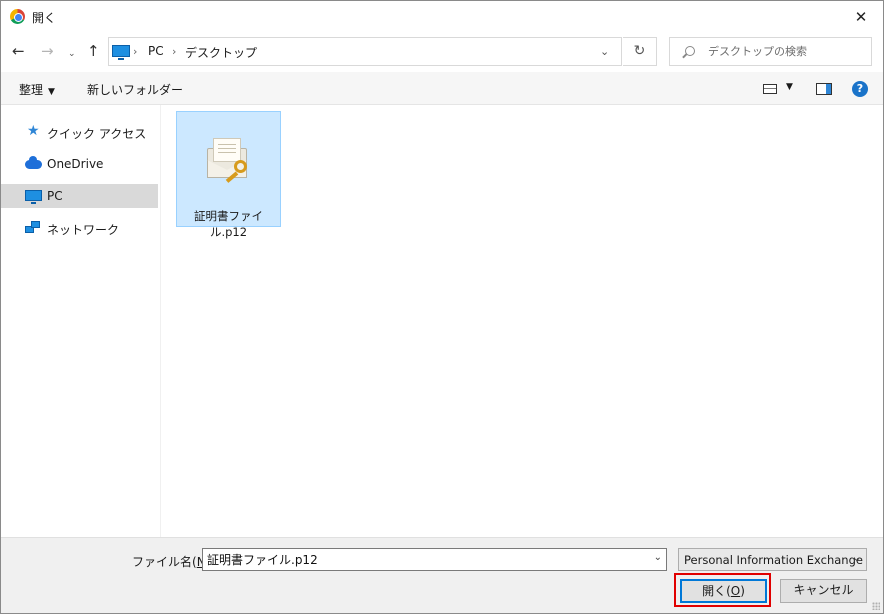 This screenshot has width=884, height=614. What do you see at coordinates (640, 51) in the screenshot?
I see `refresh-button: ↻` at bounding box center [640, 51].